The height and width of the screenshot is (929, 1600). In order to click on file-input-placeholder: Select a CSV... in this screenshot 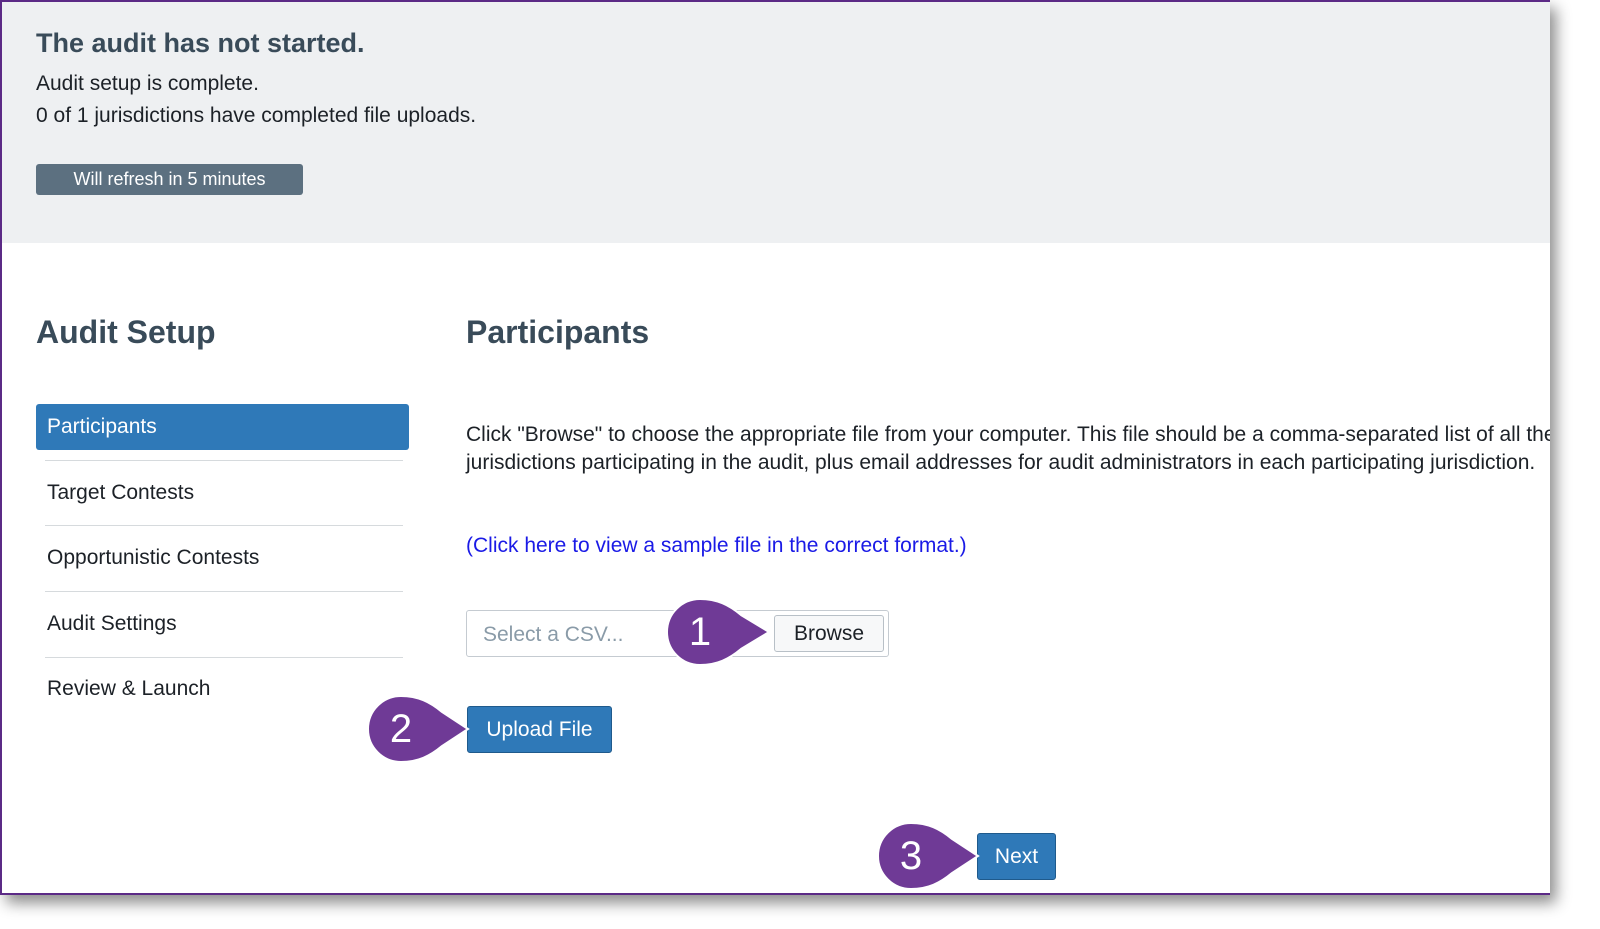, I will do `click(553, 634)`.